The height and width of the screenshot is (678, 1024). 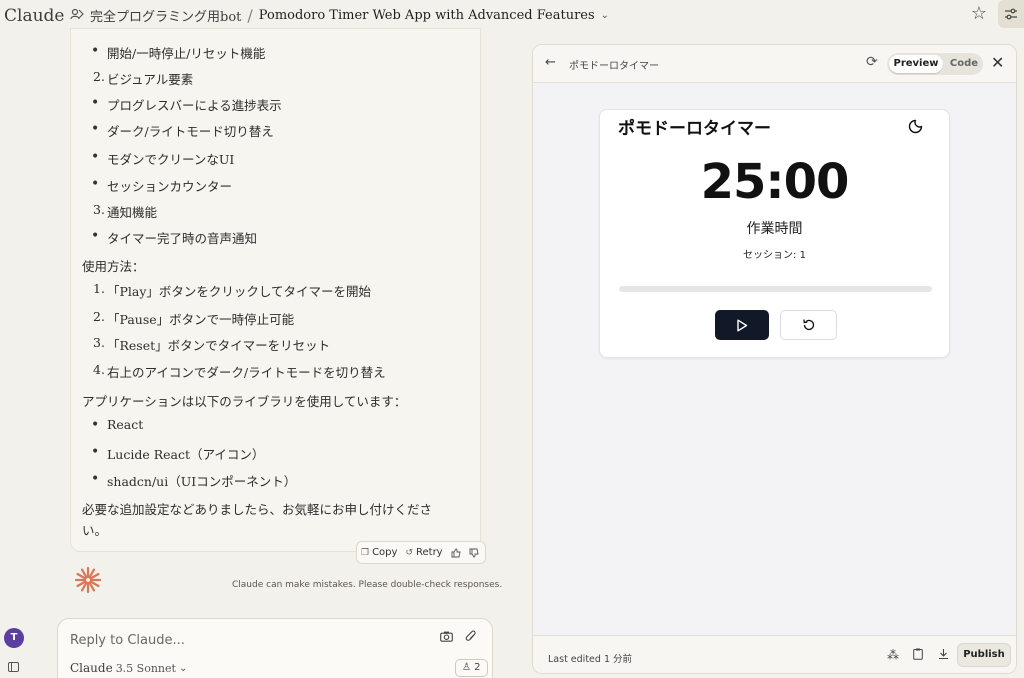 I want to click on list-text: 「Reset」ボタンでタイマーをリセット, so click(x=219, y=345).